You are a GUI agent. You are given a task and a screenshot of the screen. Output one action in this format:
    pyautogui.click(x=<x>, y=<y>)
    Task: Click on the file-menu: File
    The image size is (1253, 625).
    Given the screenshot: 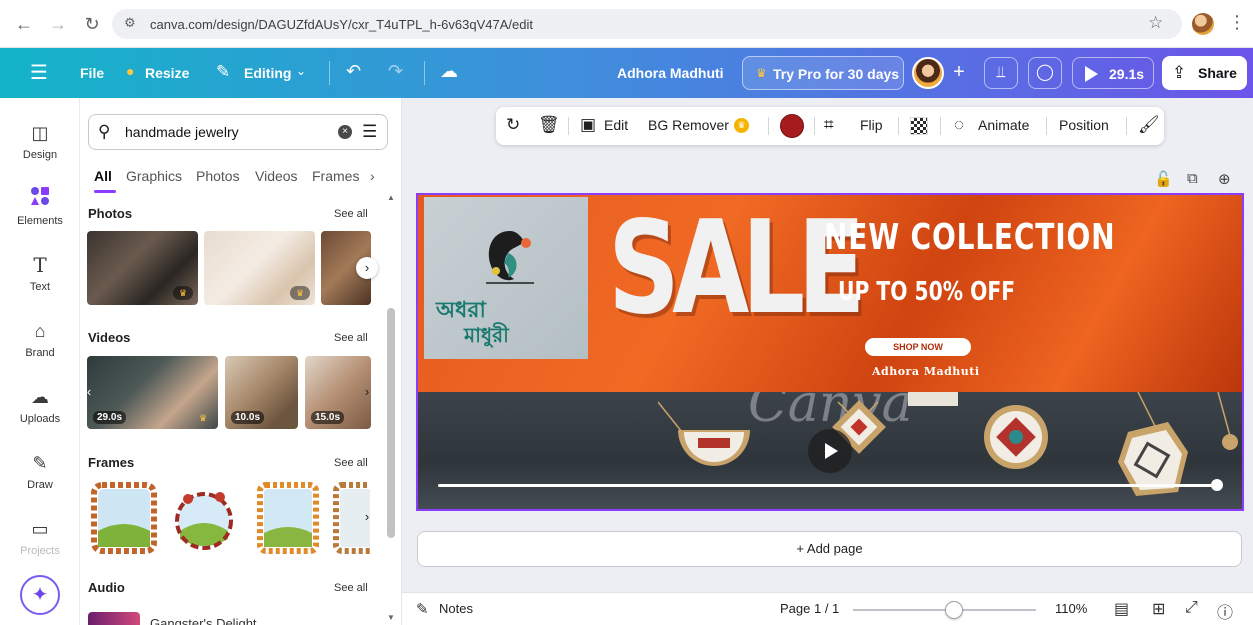 What is the action you would take?
    pyautogui.click(x=92, y=73)
    